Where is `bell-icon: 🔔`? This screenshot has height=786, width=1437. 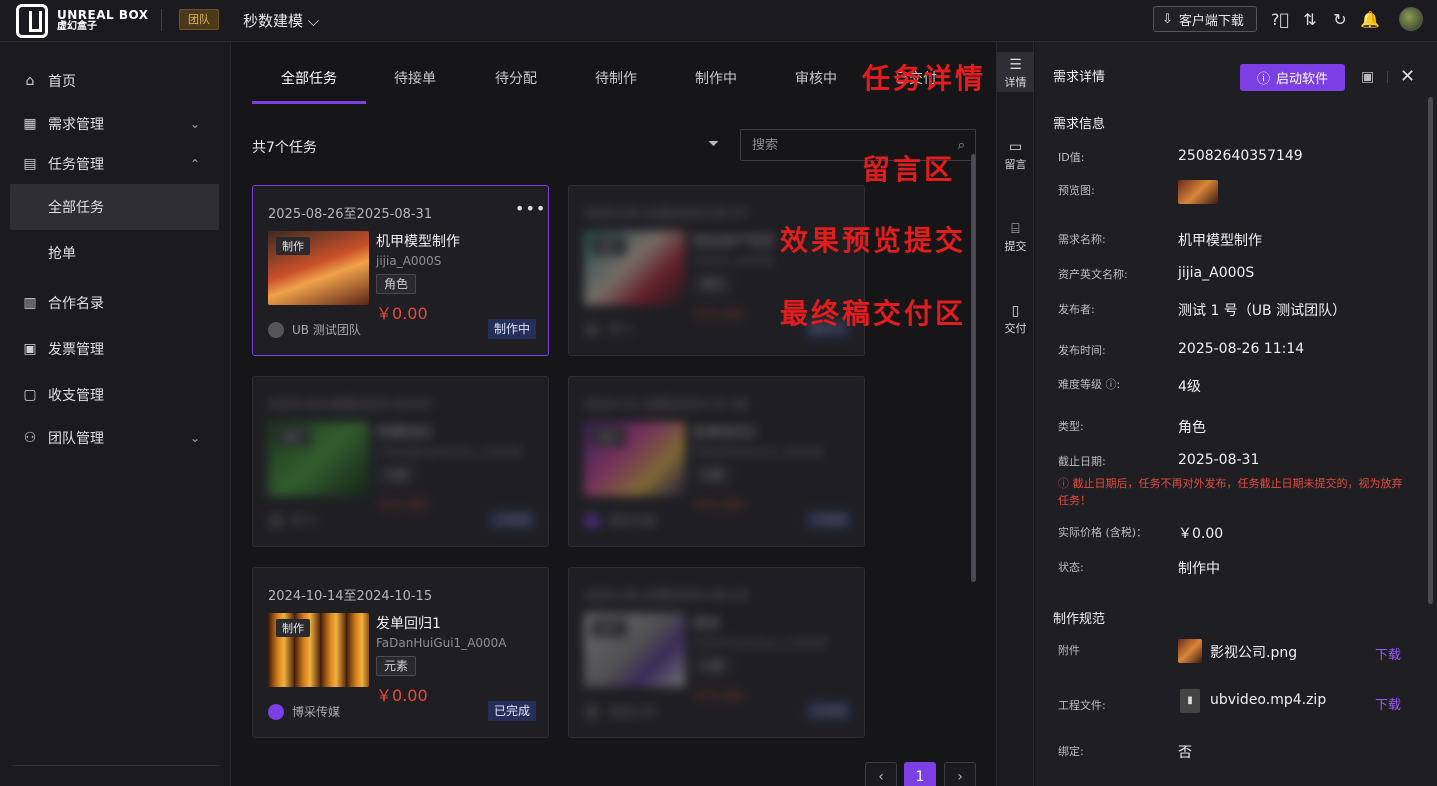 bell-icon: 🔔 is located at coordinates (1370, 19).